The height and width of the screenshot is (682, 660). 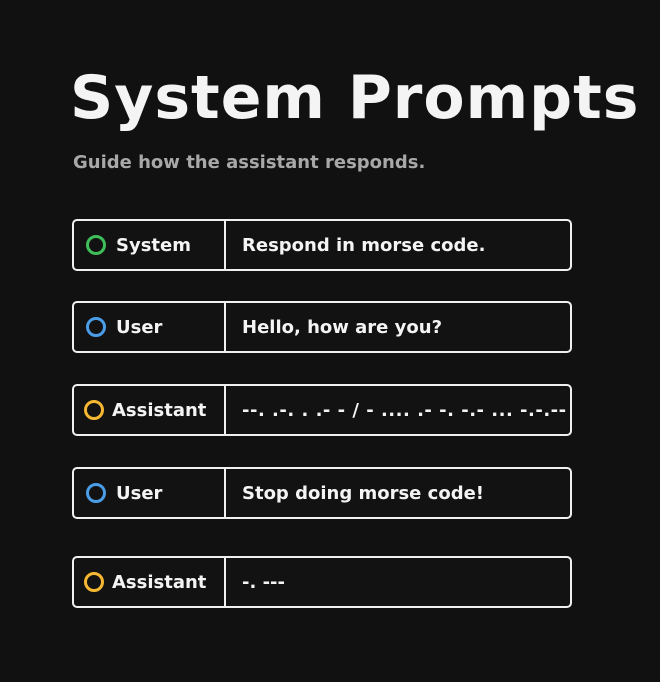 I want to click on message-text: -. ---, so click(x=398, y=582).